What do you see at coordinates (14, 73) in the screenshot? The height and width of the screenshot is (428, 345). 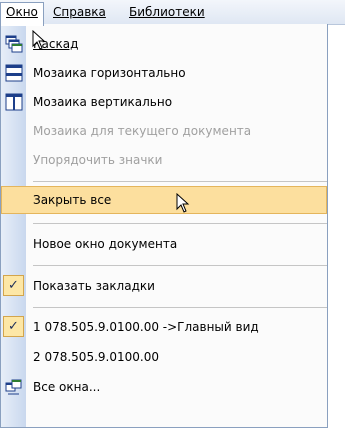 I see `tile-horizontal-icon` at bounding box center [14, 73].